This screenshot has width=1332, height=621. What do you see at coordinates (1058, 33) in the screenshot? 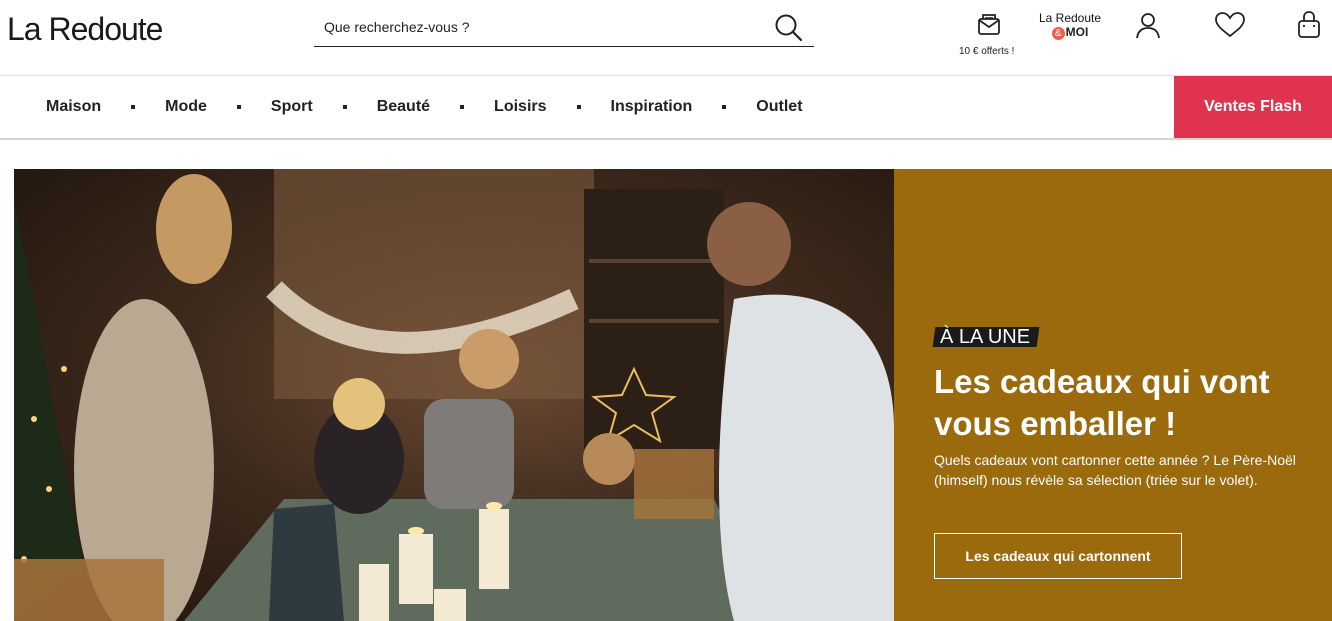
I see `loyalty-amp: &` at bounding box center [1058, 33].